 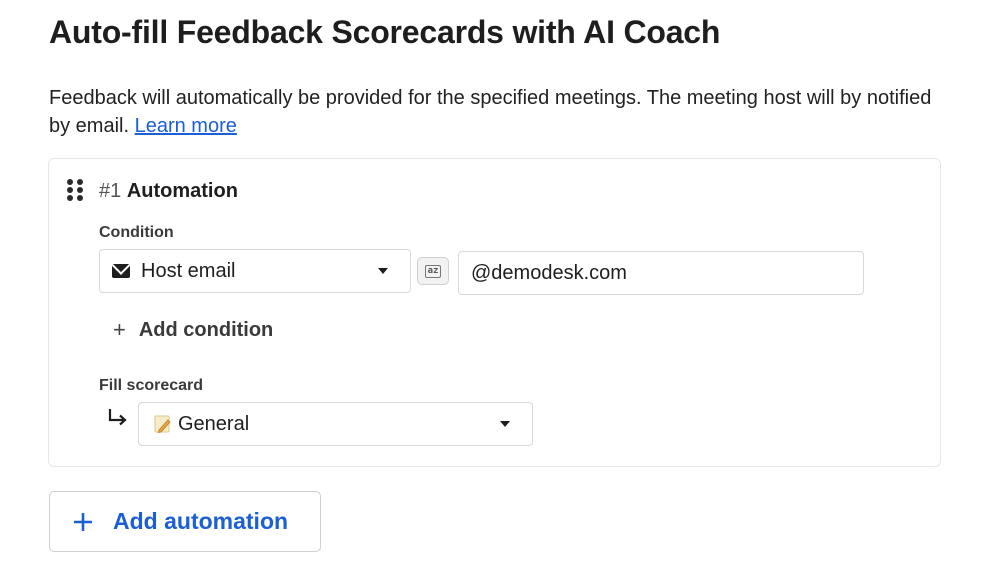 I want to click on match-mode-toggle: az, so click(x=433, y=271).